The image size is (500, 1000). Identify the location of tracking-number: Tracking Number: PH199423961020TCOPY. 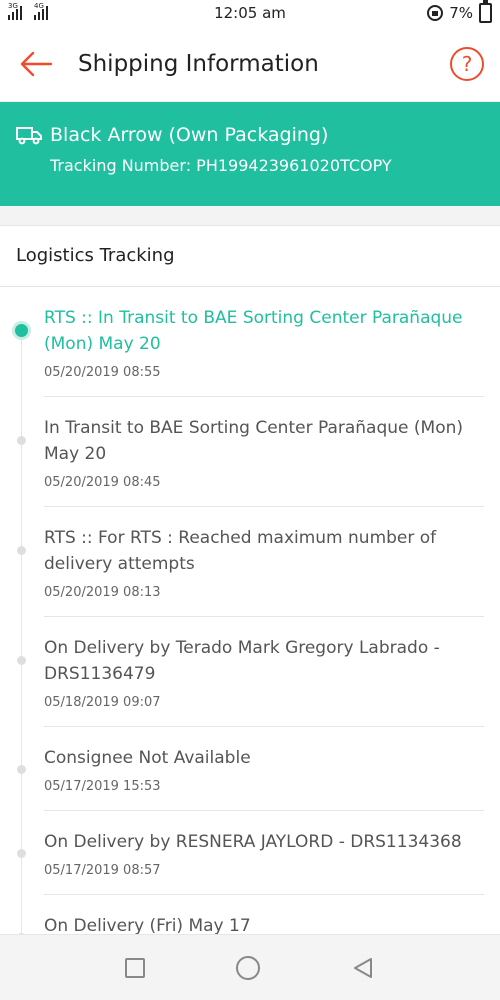
(267, 165).